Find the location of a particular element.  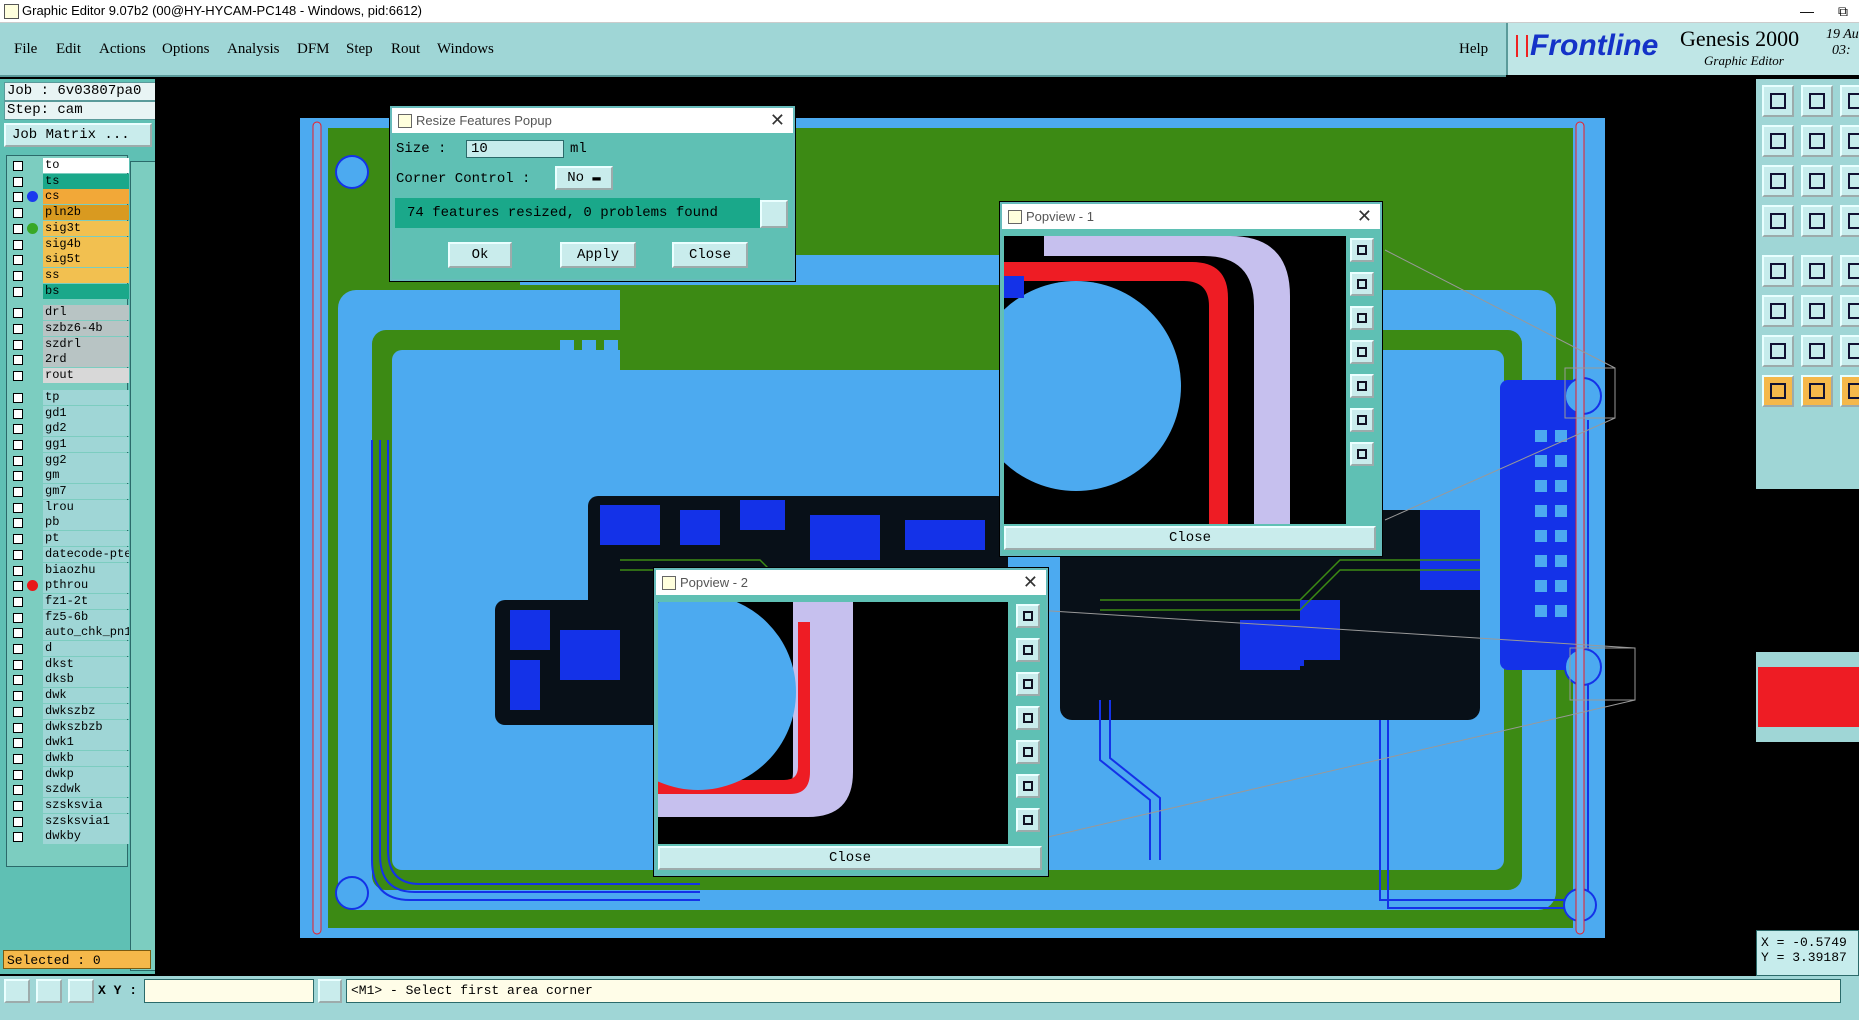

layer-row: lrou is located at coordinates (69, 507).